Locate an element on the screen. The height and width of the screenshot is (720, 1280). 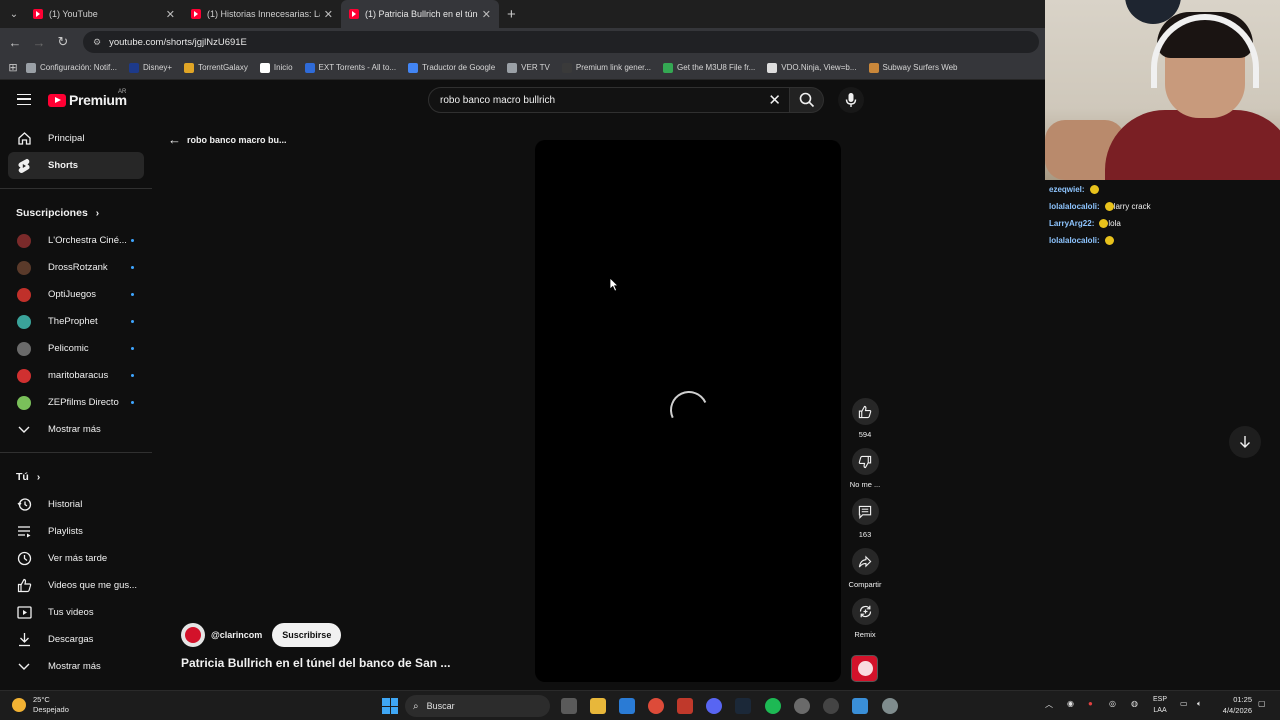
steam-icon is located at coordinates (743, 706).